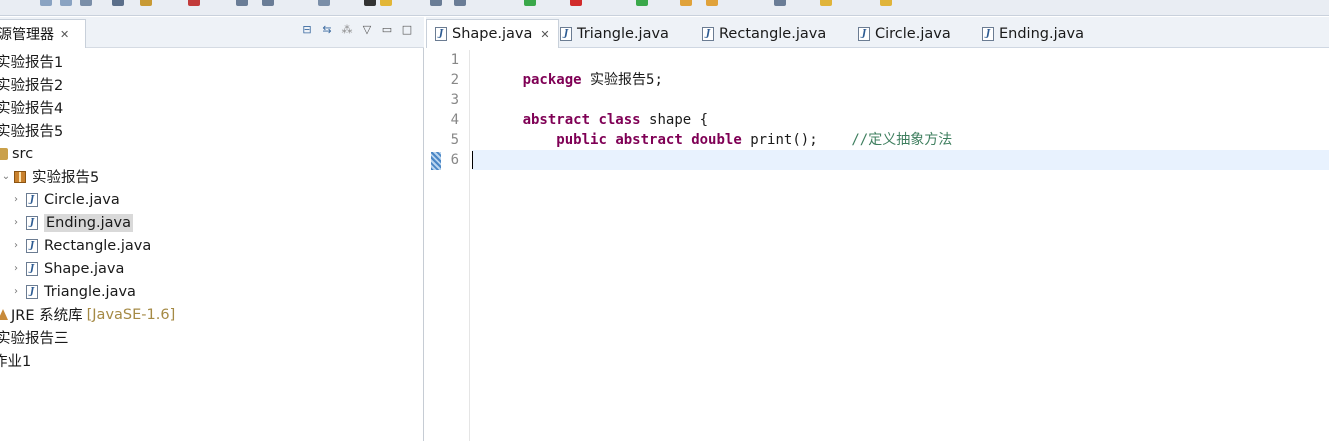 This screenshot has height=441, width=1329. What do you see at coordinates (913, 33) in the screenshot?
I see `tab-label: Circle.java` at bounding box center [913, 33].